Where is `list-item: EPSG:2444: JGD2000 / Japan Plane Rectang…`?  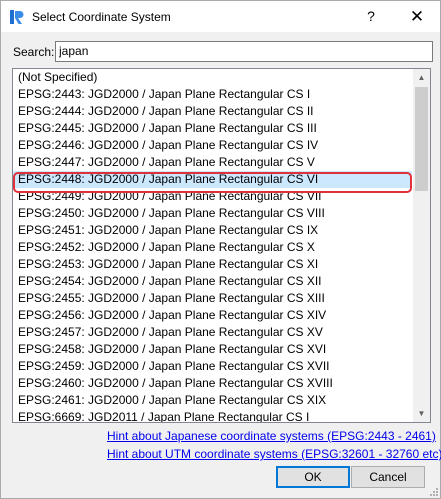 list-item: EPSG:2444: JGD2000 / Japan Plane Rectang… is located at coordinates (212, 111).